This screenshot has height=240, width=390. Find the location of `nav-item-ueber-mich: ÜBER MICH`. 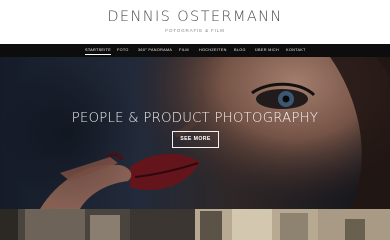

nav-item-ueber-mich: ÜBER MICH is located at coordinates (267, 50).